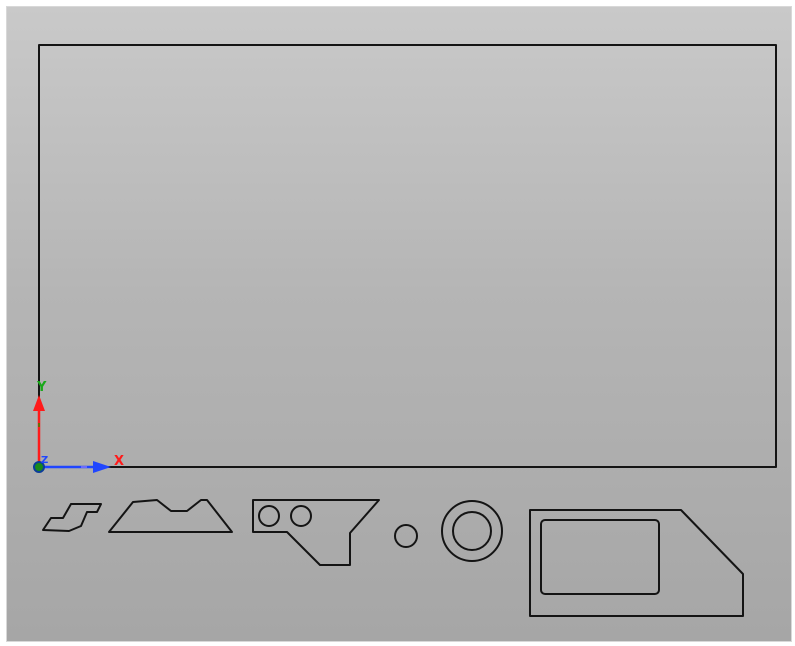 The image size is (795, 646). What do you see at coordinates (170, 516) in the screenshot?
I see `part-trapezoid-notched` at bounding box center [170, 516].